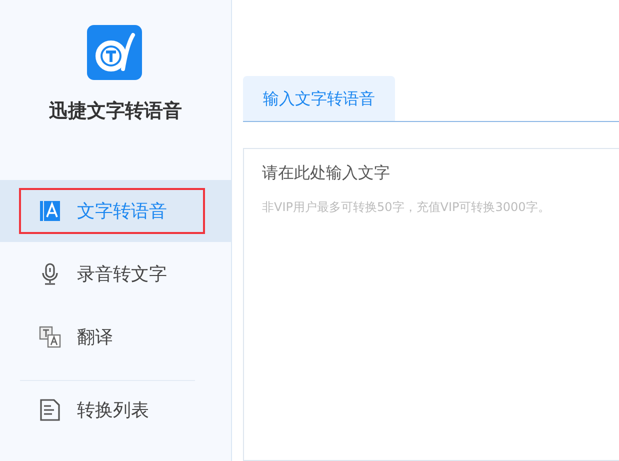 The height and width of the screenshot is (461, 619). What do you see at coordinates (50, 273) in the screenshot?
I see `microphone-icon` at bounding box center [50, 273].